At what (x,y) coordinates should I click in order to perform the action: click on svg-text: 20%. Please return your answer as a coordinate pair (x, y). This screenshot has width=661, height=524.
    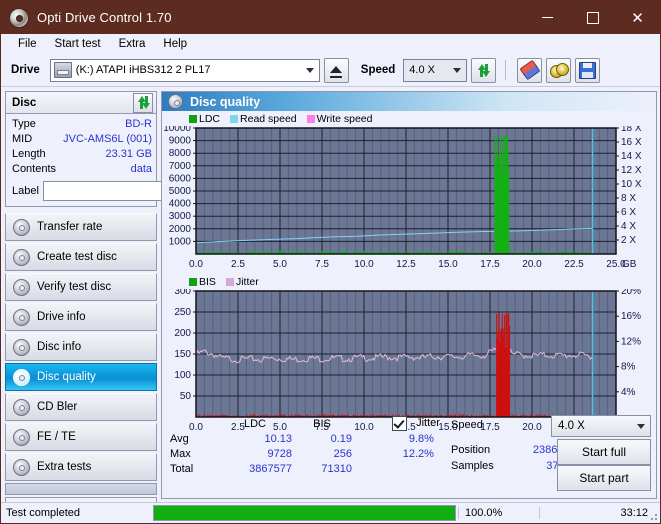
    Looking at the image, I should click on (631, 293).